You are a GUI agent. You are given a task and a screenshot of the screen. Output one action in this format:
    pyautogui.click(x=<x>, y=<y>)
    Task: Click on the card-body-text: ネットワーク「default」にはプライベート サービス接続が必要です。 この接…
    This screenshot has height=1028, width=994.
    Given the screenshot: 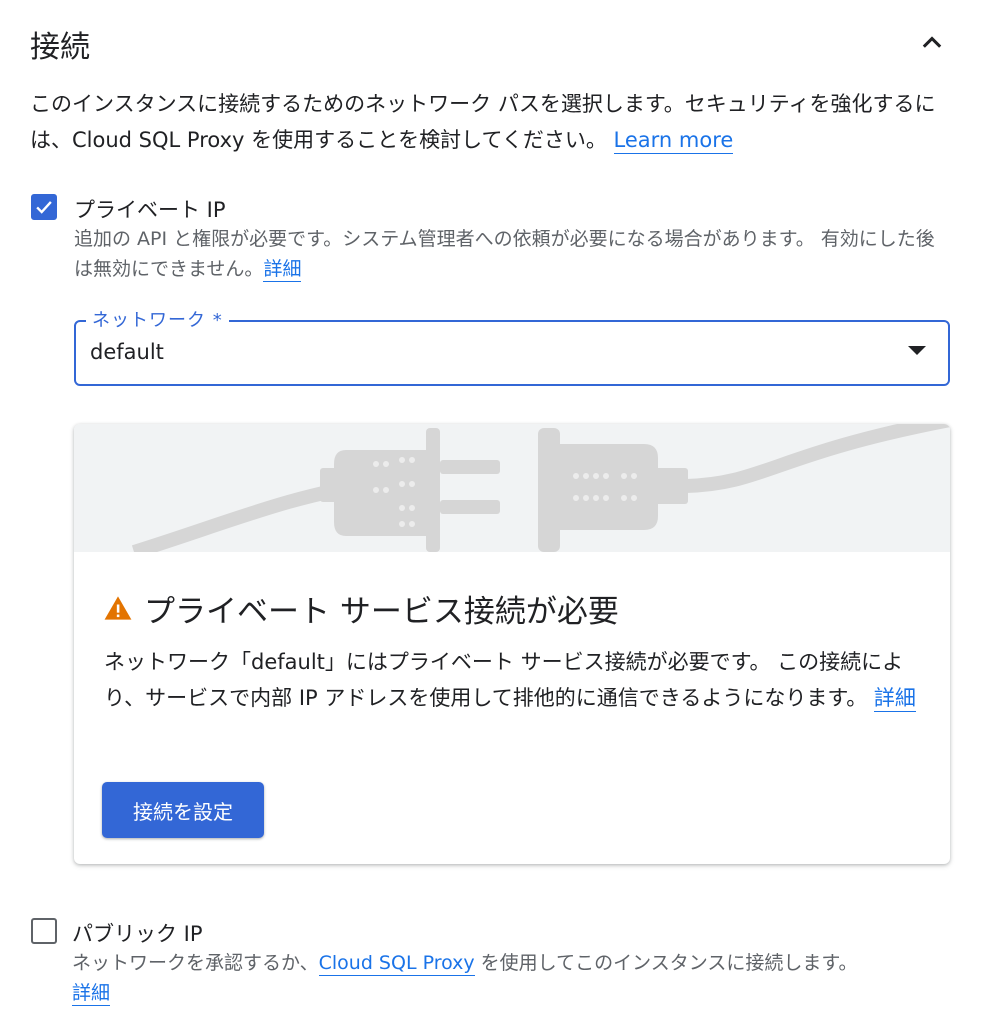 What is the action you would take?
    pyautogui.click(x=504, y=680)
    